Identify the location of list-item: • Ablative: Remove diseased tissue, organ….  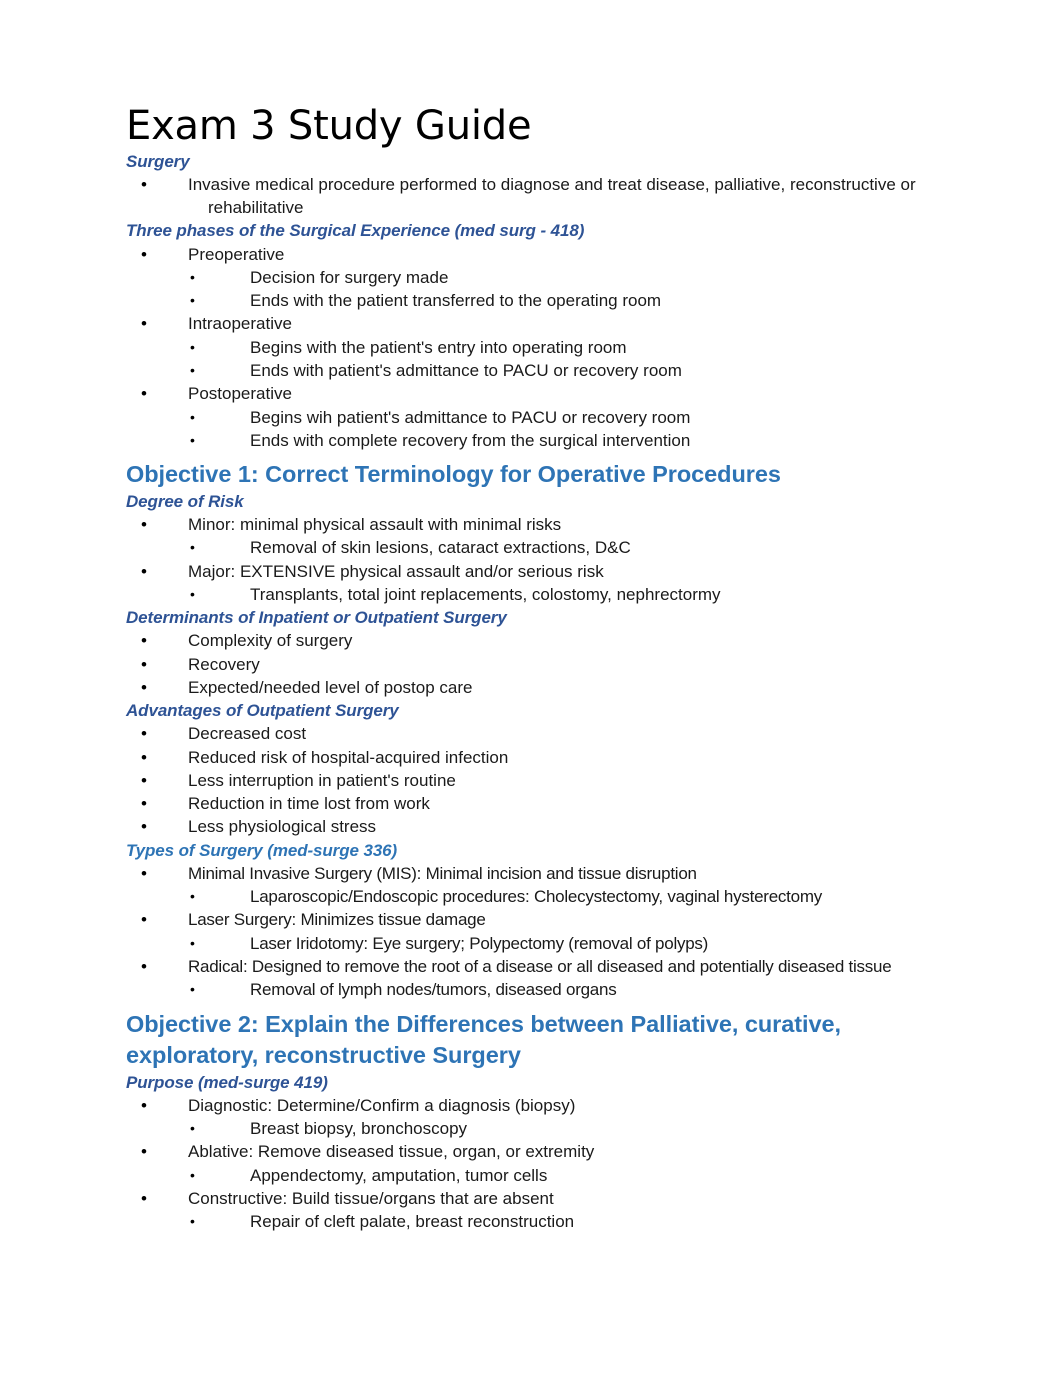
(531, 1151).